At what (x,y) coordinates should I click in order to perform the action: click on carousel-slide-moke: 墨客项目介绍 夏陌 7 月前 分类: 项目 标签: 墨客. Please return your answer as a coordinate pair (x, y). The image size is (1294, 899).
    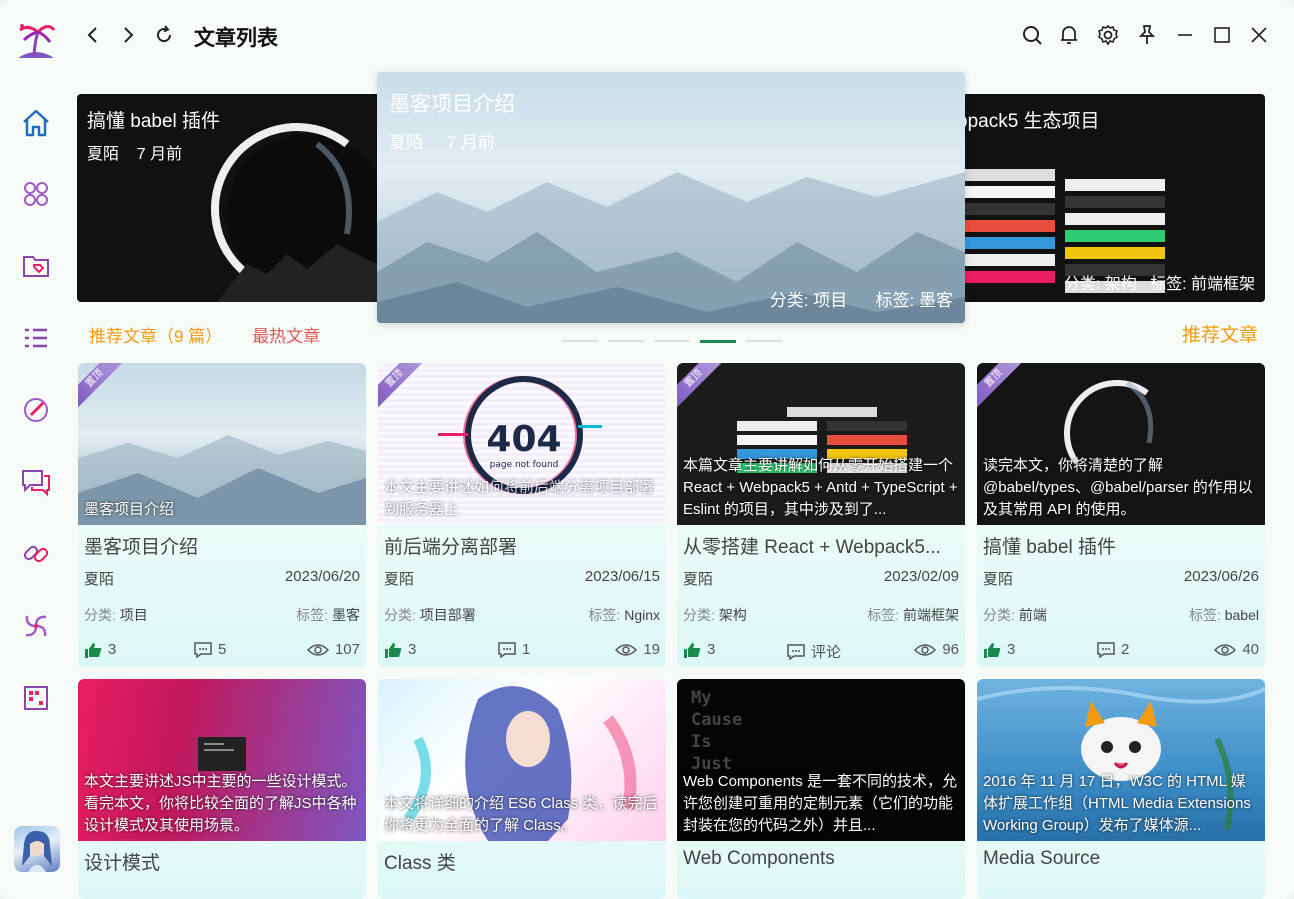
    Looking at the image, I should click on (671, 197).